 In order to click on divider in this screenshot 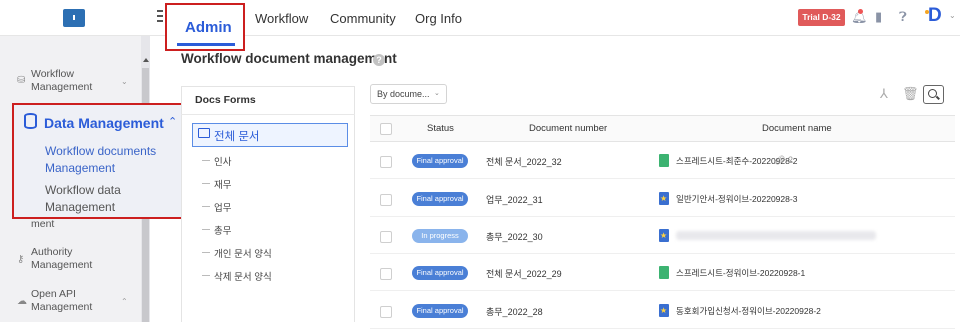, I will do `click(268, 114)`.